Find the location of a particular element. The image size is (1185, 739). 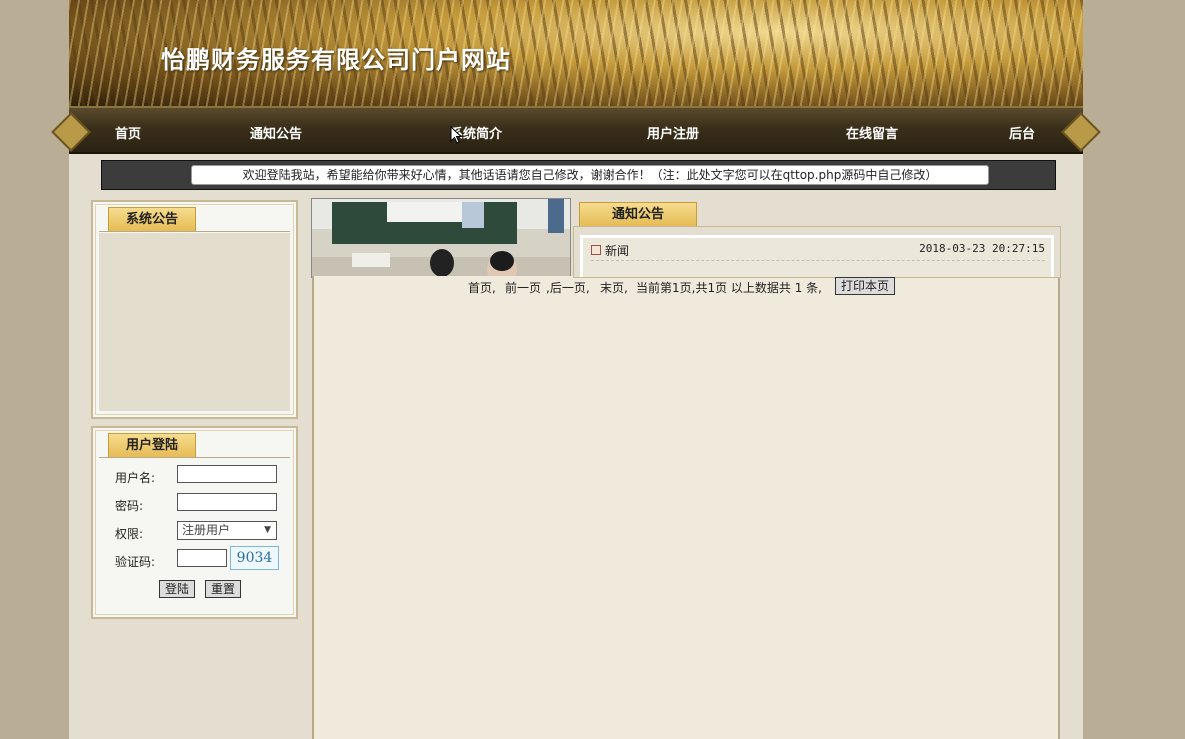

login-button: 登陆 is located at coordinates (177, 589).